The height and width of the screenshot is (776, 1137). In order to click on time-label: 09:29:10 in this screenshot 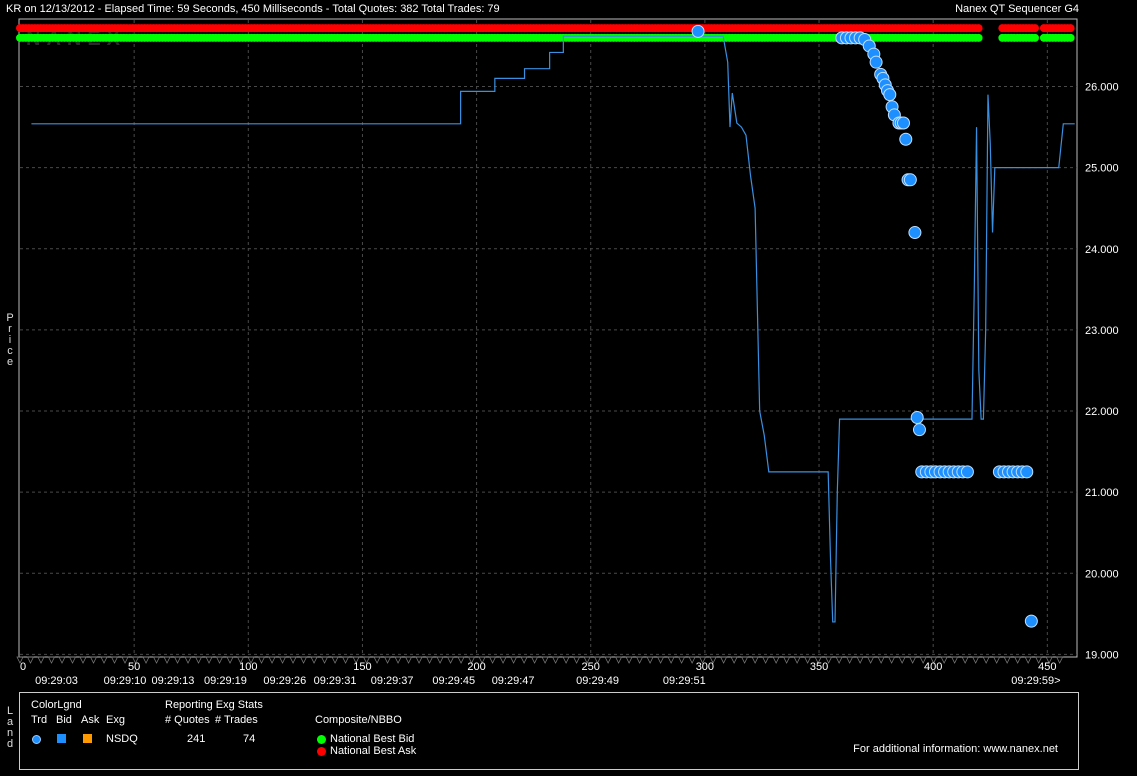, I will do `click(125, 681)`.